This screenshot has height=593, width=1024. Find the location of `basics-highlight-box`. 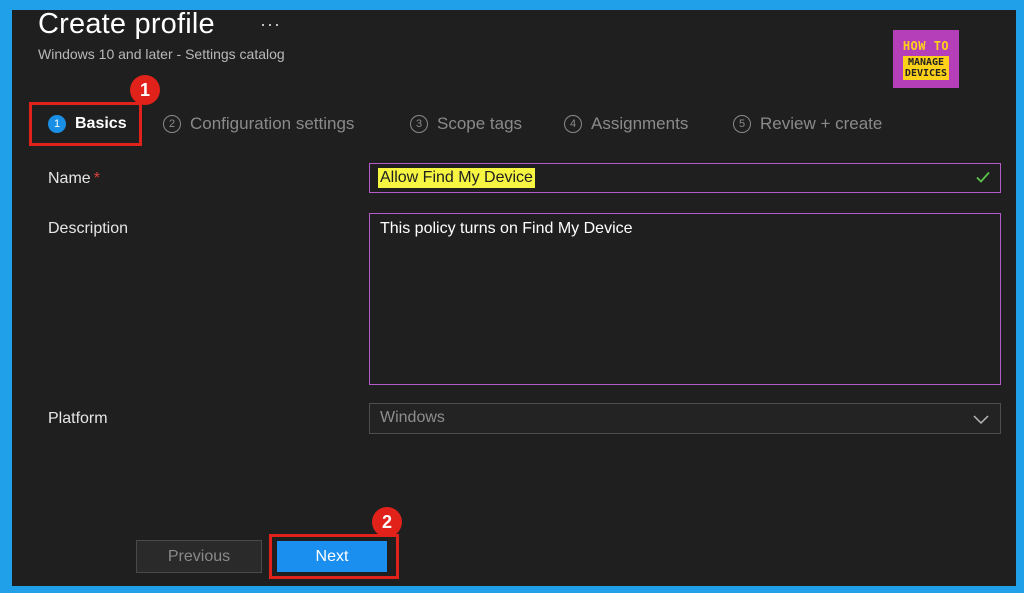

basics-highlight-box is located at coordinates (85, 124).